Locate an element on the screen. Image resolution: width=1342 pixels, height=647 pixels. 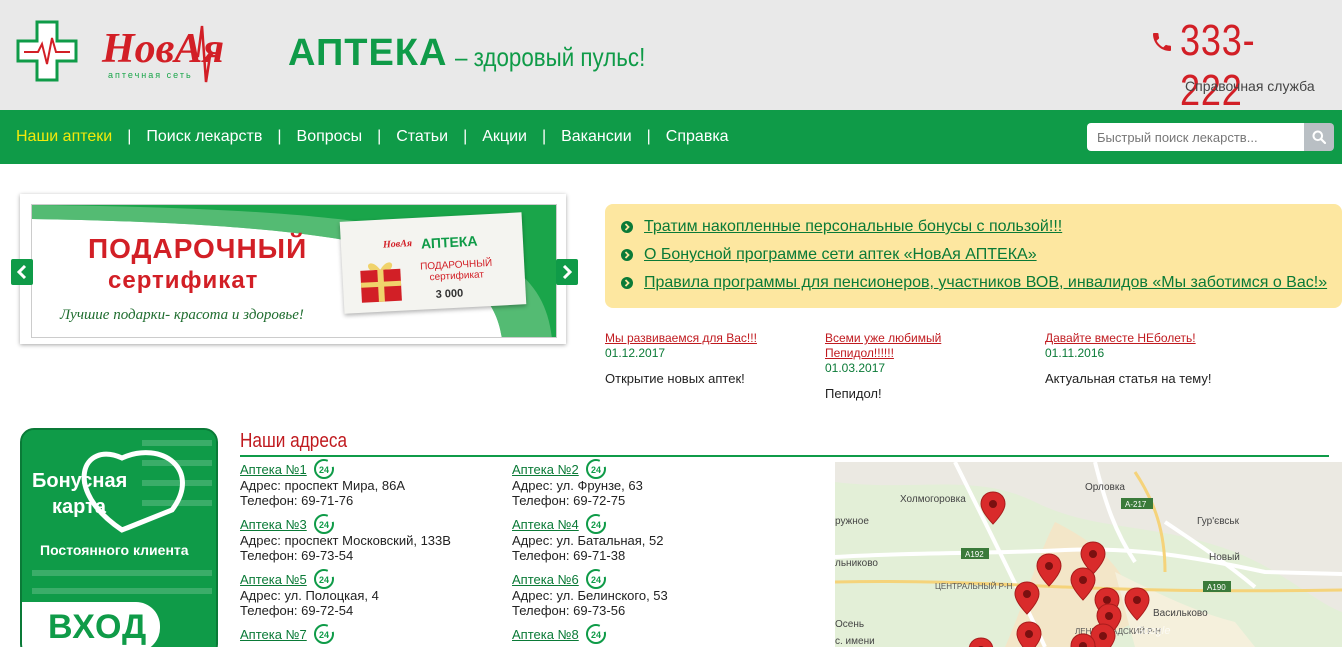
map-label: Орловка is located at coordinates (1105, 487).